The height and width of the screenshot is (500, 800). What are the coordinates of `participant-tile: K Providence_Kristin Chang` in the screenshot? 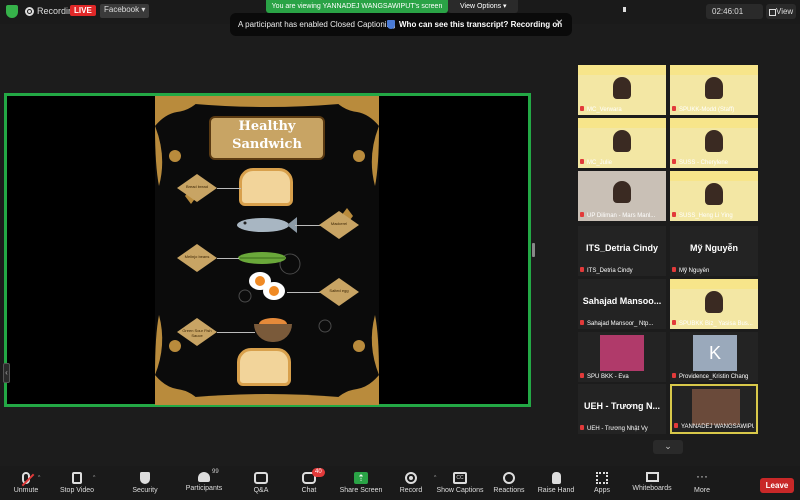 It's located at (714, 357).